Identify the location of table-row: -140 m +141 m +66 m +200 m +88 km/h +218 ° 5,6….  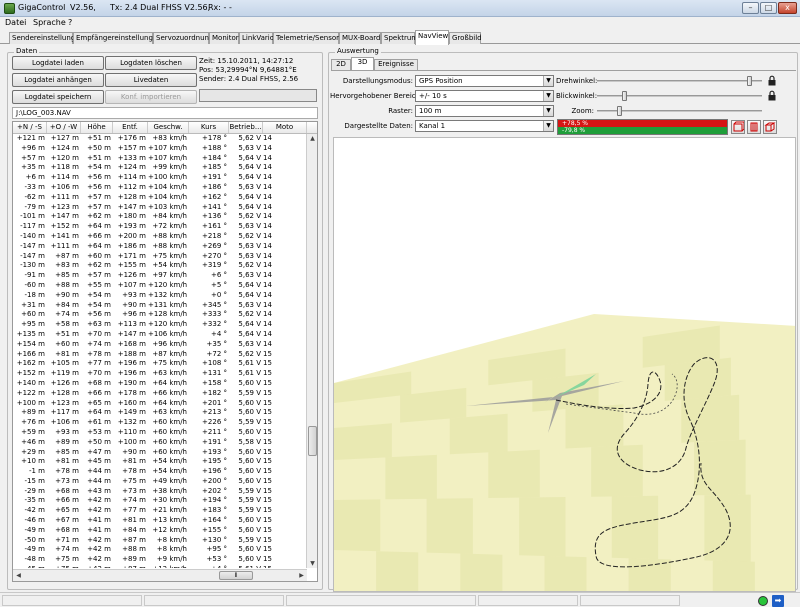
(160, 237).